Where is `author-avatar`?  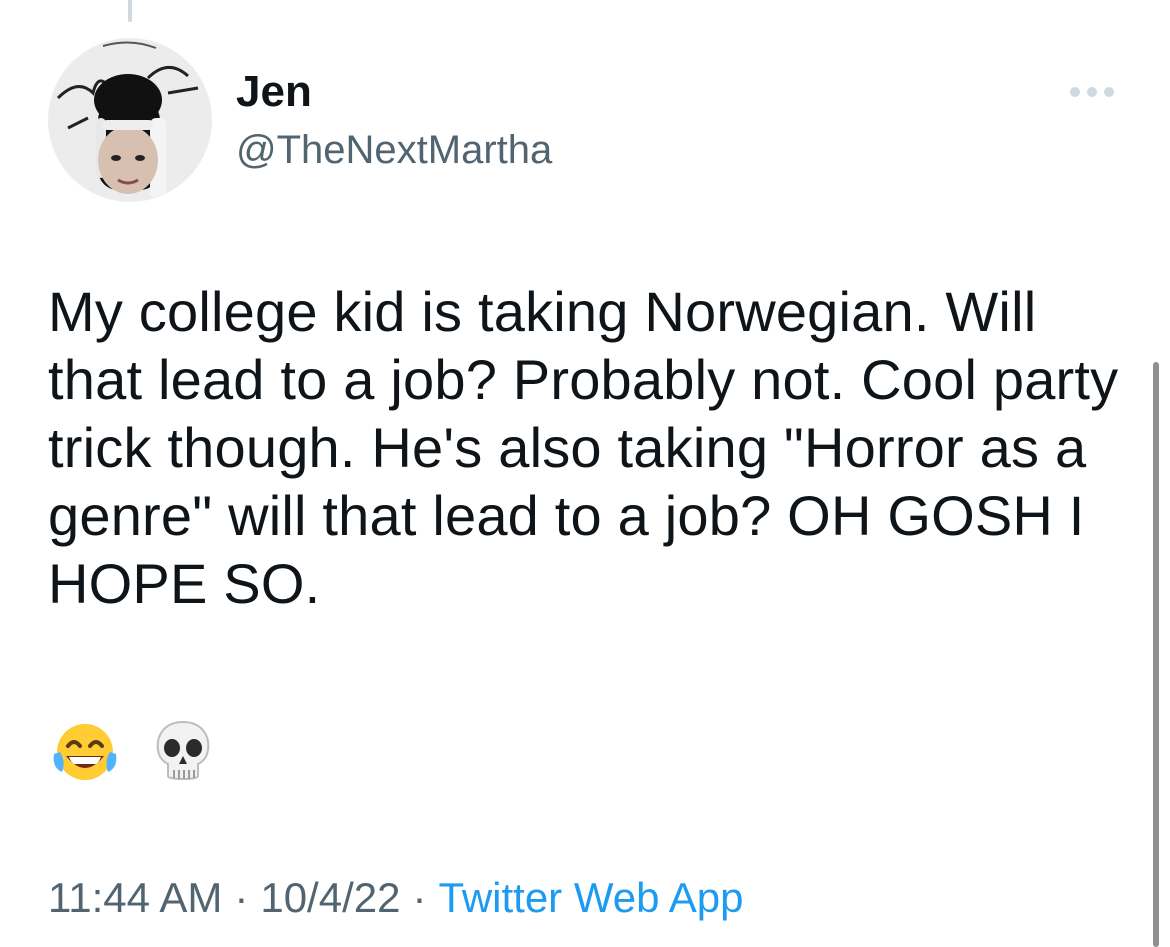 author-avatar is located at coordinates (130, 120).